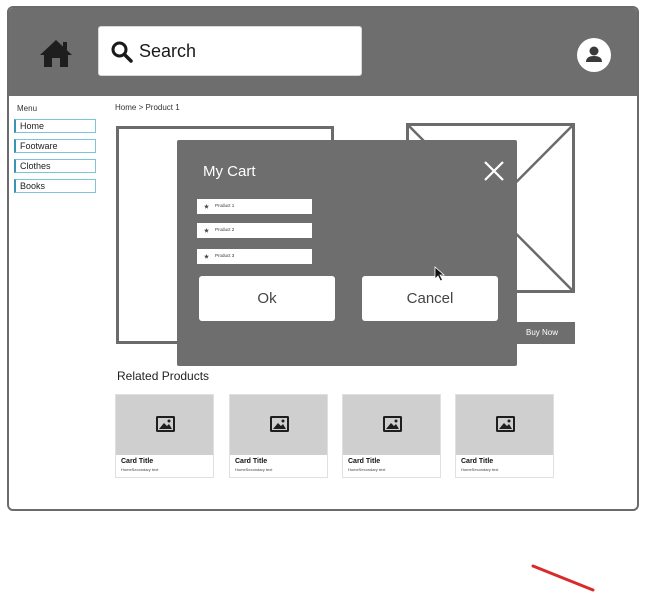  I want to click on sidebar-title: Menu, so click(27, 108).